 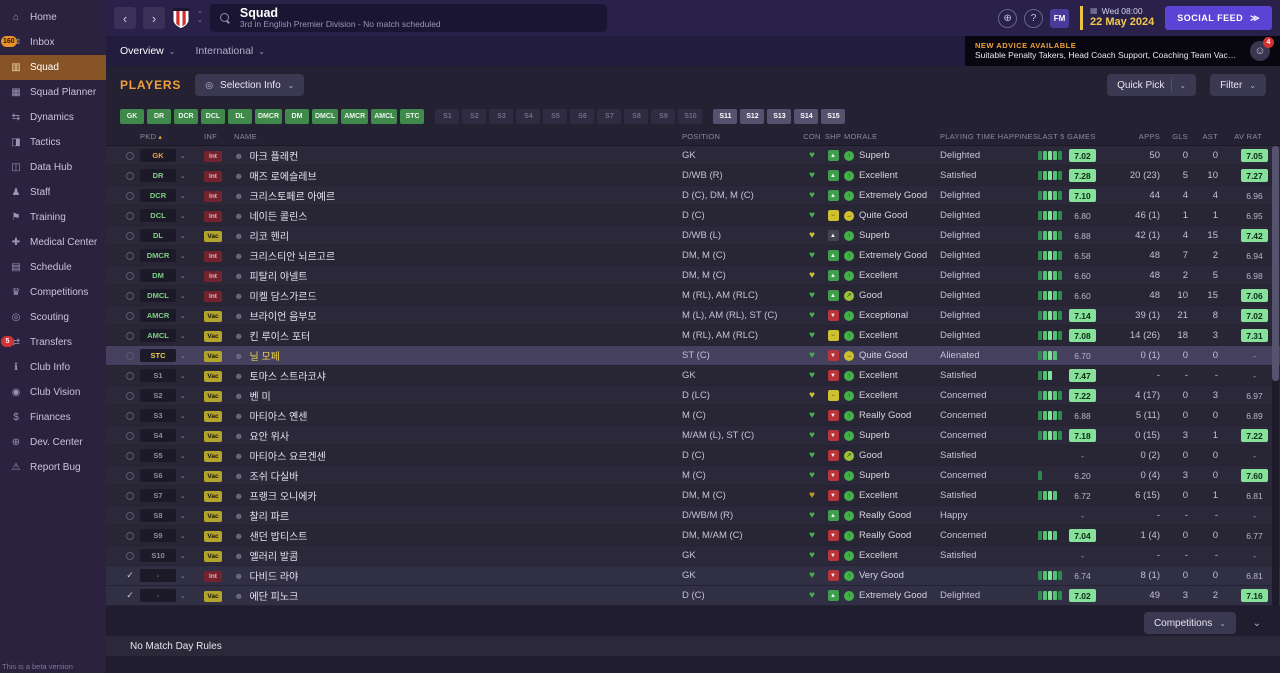 I want to click on player-name: 프랭크 오니에카, so click(x=282, y=495).